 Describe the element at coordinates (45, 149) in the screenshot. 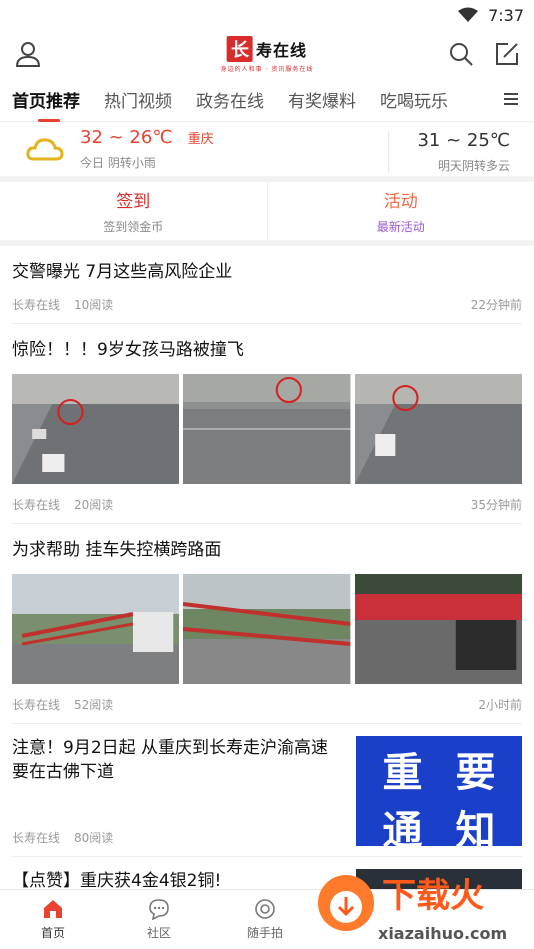

I see `cloud-icon` at that location.